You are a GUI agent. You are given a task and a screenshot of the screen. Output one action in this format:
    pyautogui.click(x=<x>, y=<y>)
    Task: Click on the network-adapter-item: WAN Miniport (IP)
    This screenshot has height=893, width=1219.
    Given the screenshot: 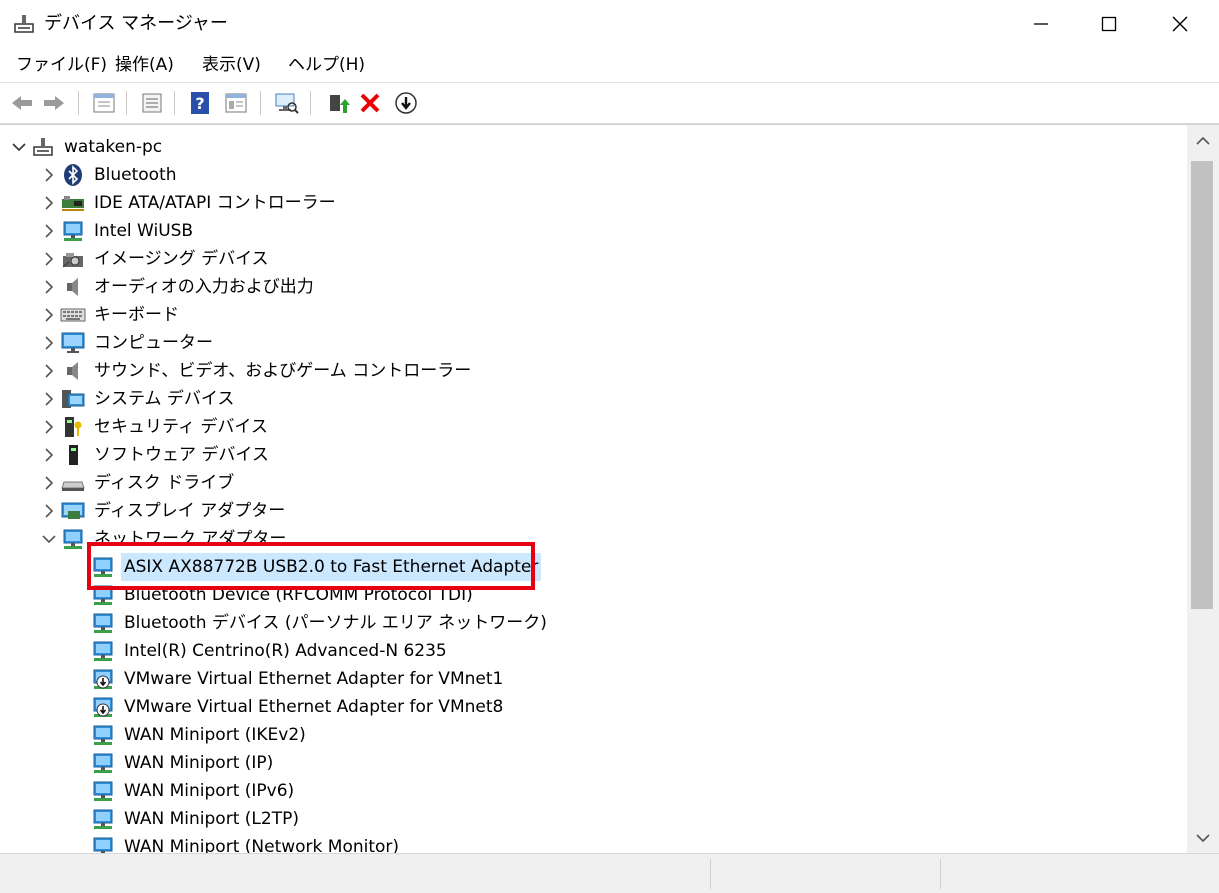 What is the action you would take?
    pyautogui.click(x=172, y=763)
    